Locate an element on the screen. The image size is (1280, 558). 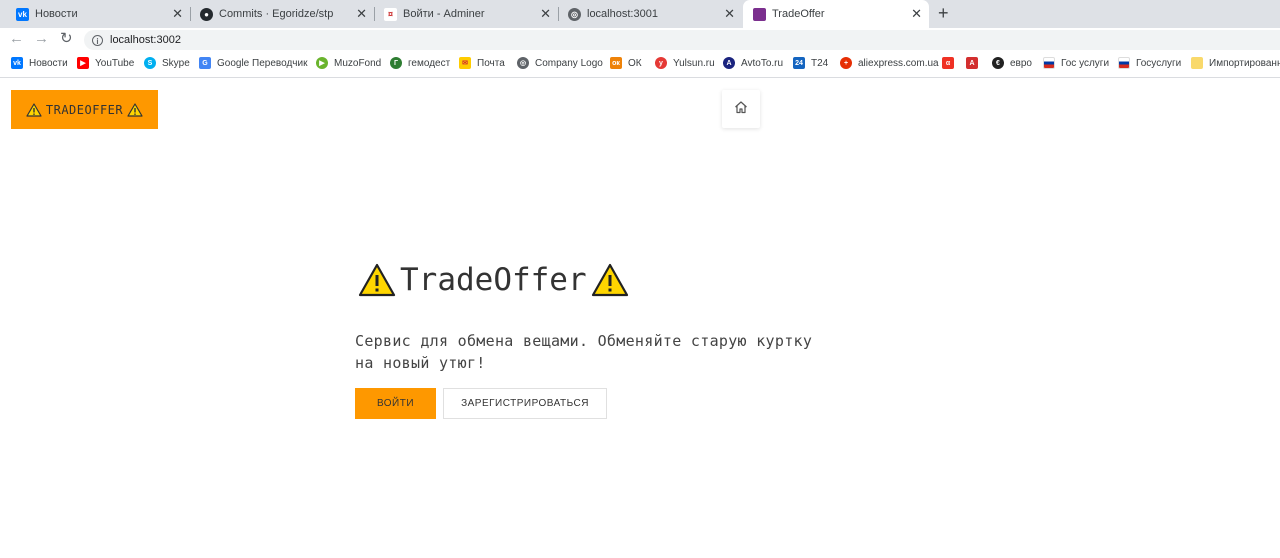
tradeoffer-icon is located at coordinates (759, 14).